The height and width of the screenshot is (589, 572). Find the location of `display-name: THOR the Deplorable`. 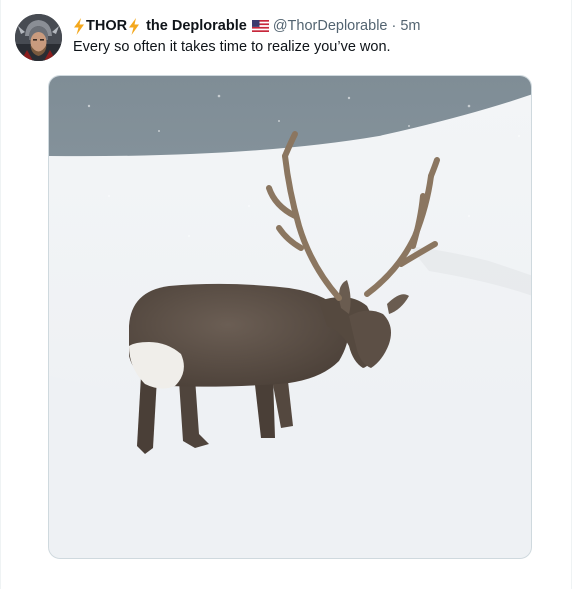

display-name: THOR the Deplorable is located at coordinates (173, 26).